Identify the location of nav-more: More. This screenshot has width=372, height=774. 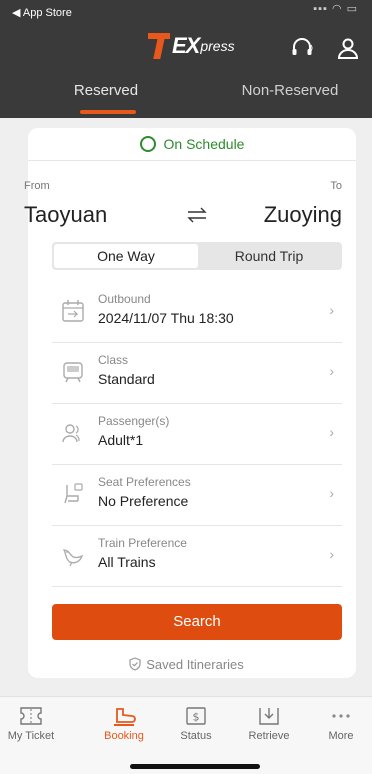
(341, 723).